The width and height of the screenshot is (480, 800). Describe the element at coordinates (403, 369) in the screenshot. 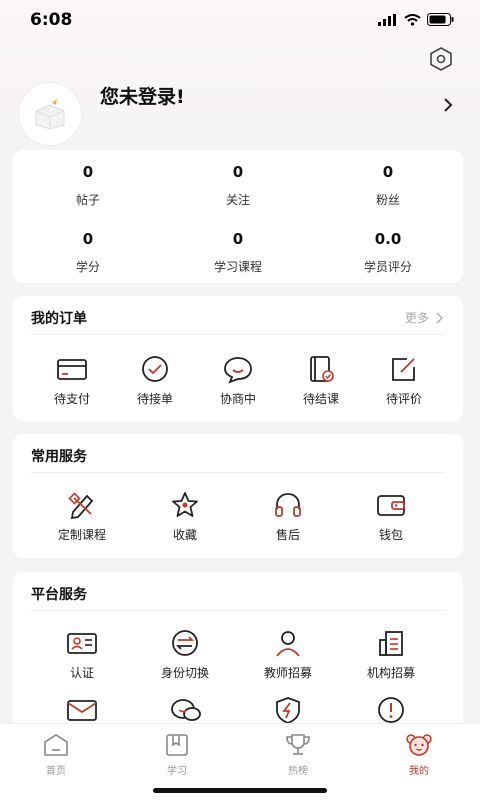

I see `edit-icon` at that location.